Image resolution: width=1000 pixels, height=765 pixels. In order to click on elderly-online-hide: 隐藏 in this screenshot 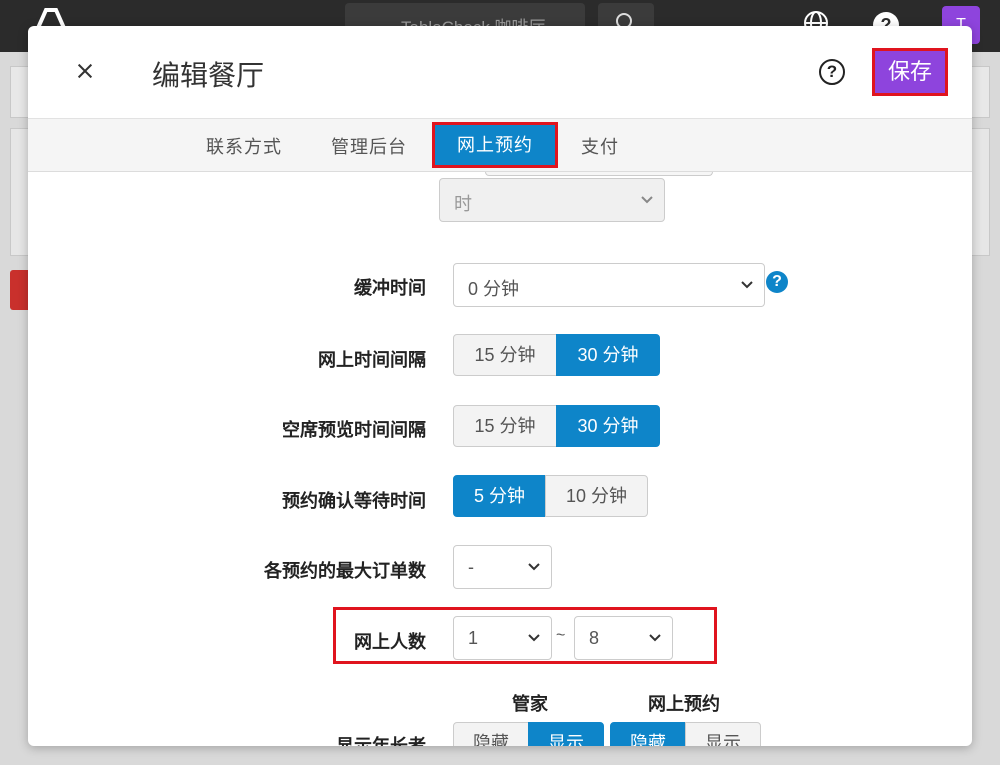, I will do `click(648, 734)`.